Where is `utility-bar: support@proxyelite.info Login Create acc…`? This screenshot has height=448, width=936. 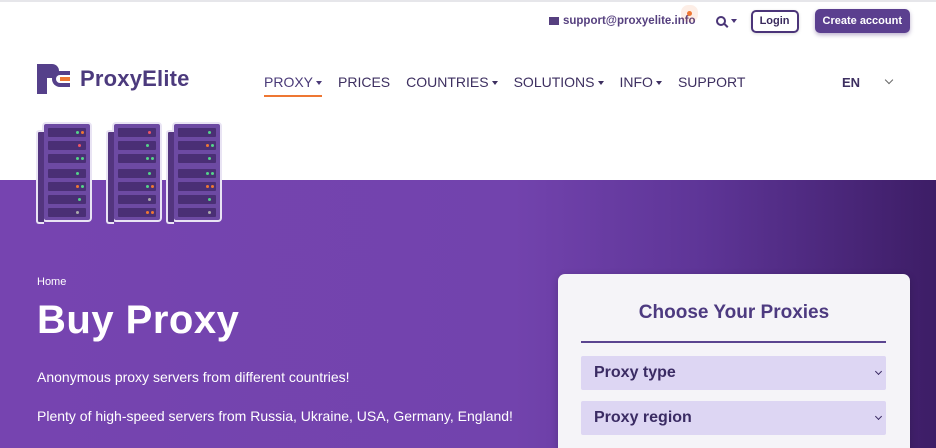
utility-bar: support@proxyelite.info Login Create acc… is located at coordinates (729, 21).